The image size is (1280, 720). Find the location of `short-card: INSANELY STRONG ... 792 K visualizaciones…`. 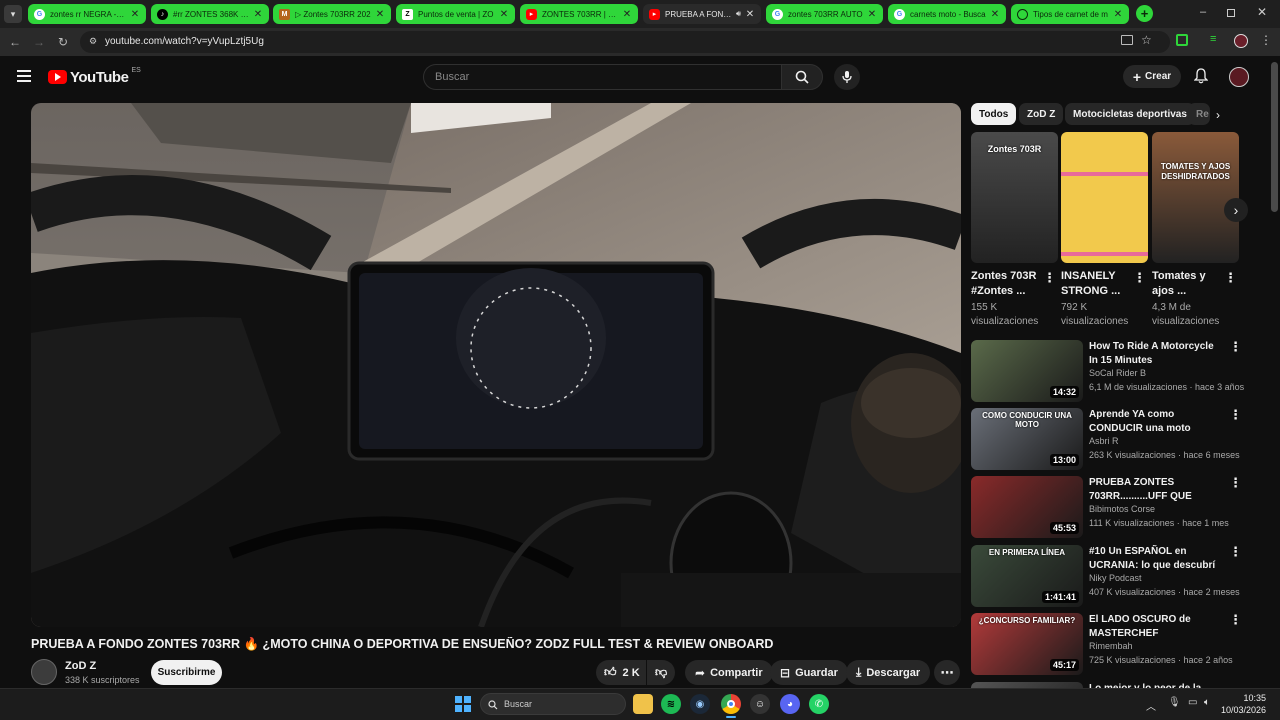

short-card: INSANELY STRONG ... 792 K visualizaciones… is located at coordinates (1104, 230).